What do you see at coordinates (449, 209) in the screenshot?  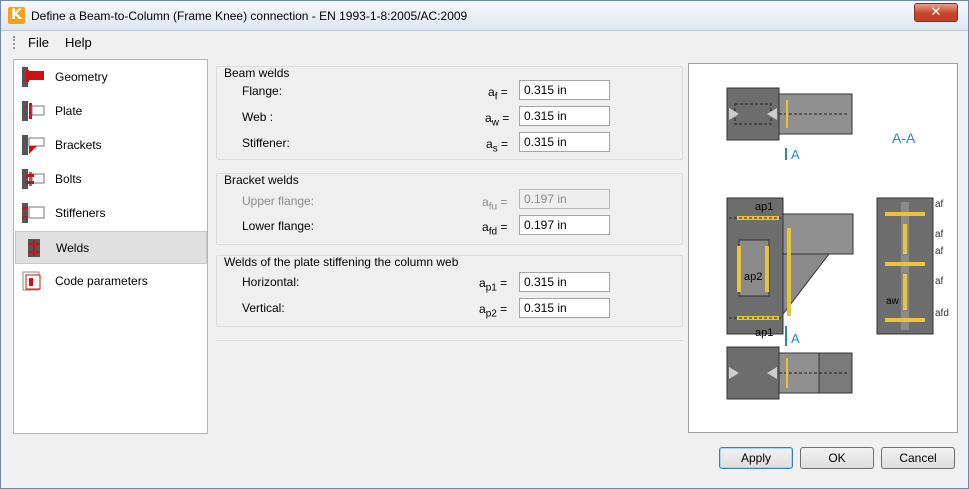 I see `bracket-welds-group: Bracket welds` at bounding box center [449, 209].